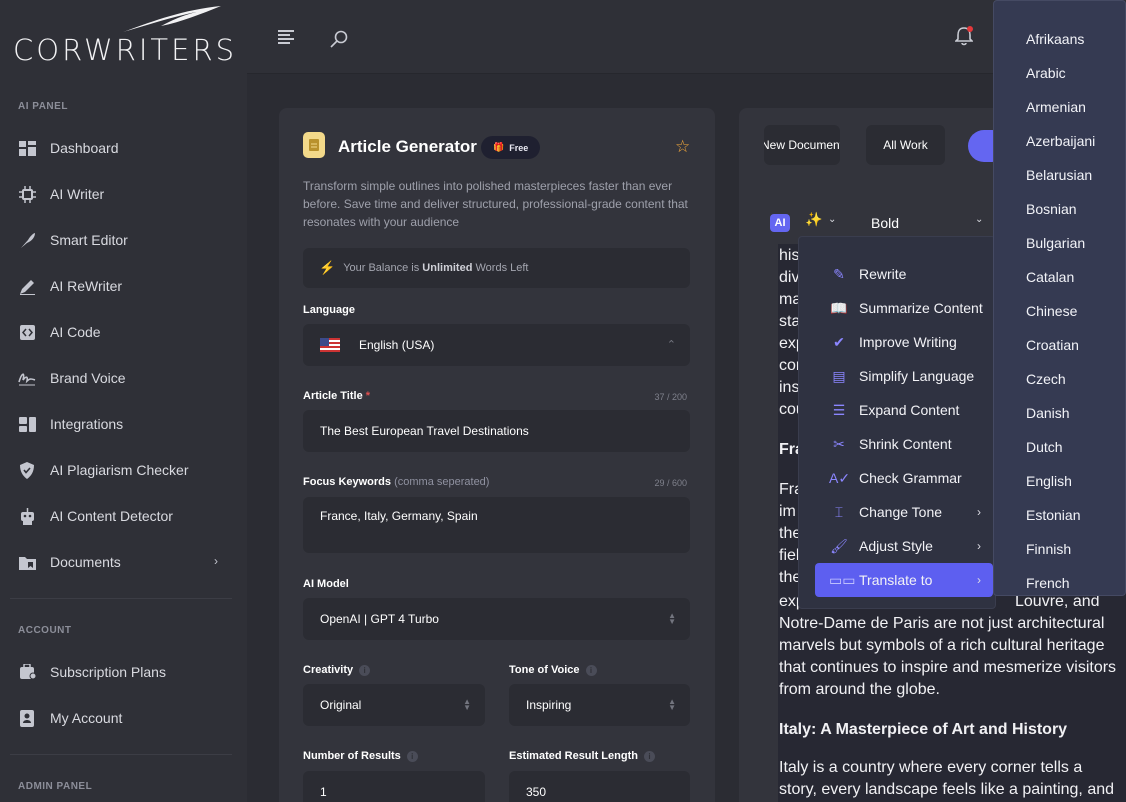 This screenshot has width=1126, height=802. Describe the element at coordinates (802, 145) in the screenshot. I see `new-document-button: New Document` at that location.